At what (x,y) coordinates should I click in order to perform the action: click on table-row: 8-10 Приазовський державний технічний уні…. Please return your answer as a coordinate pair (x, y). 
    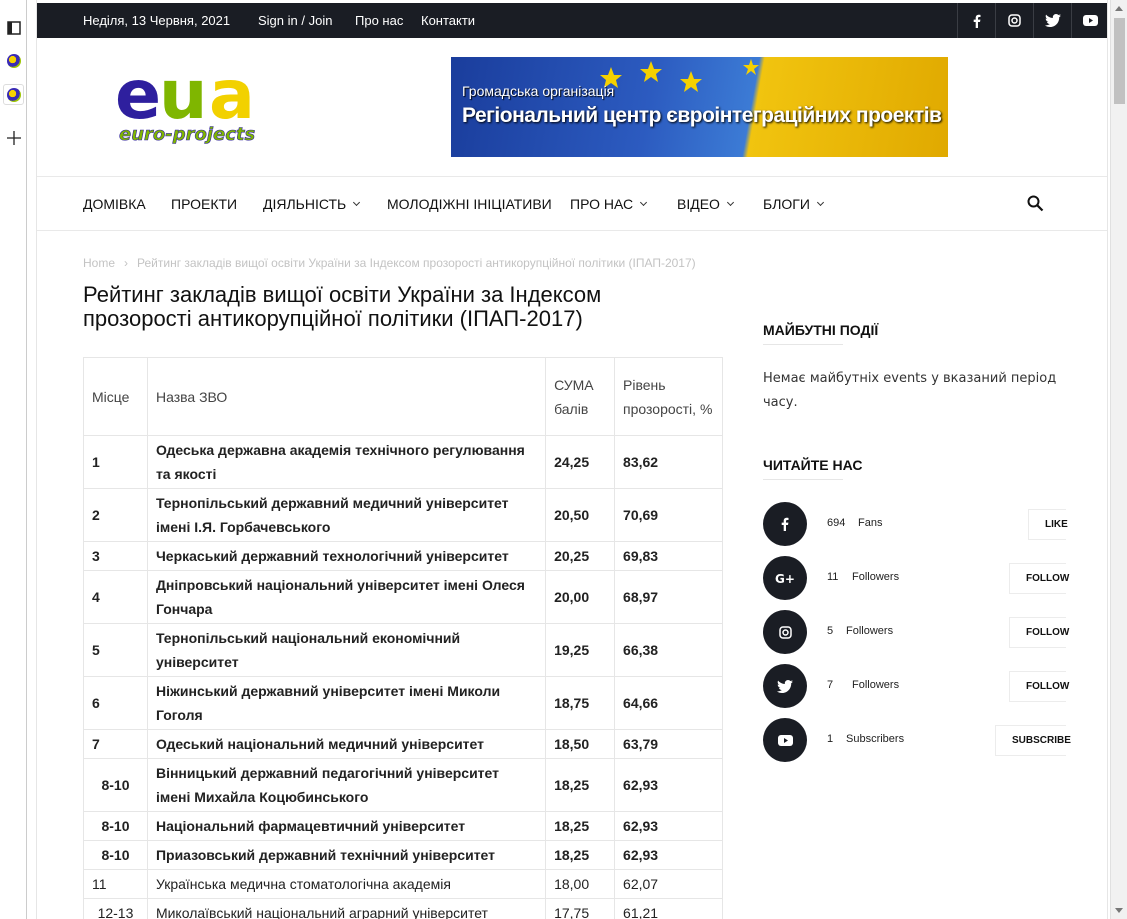
    Looking at the image, I should click on (403, 855).